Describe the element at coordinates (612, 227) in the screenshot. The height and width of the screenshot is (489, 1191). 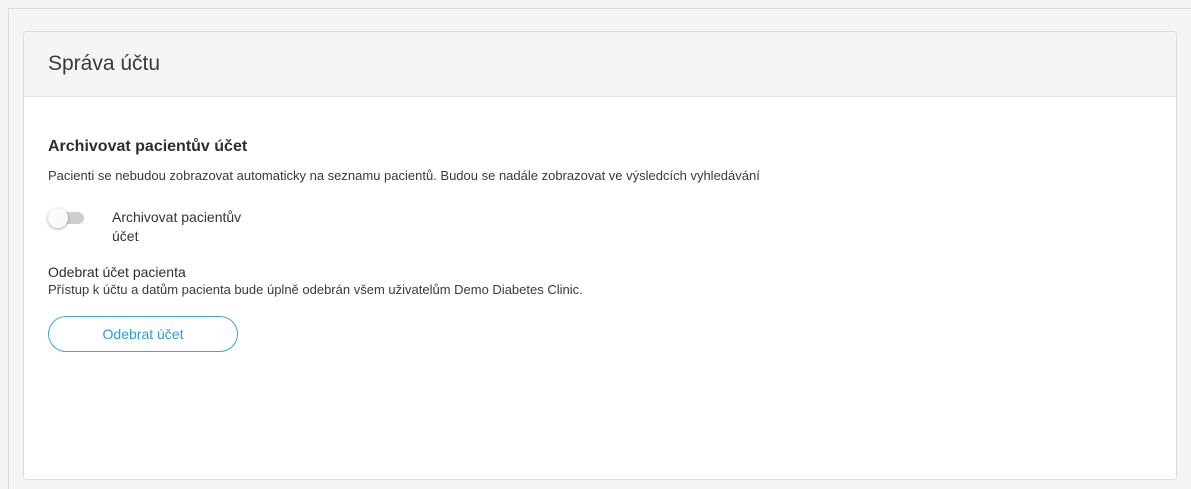
I see `archive-toggle-row: Archivovat pacientův účet` at that location.